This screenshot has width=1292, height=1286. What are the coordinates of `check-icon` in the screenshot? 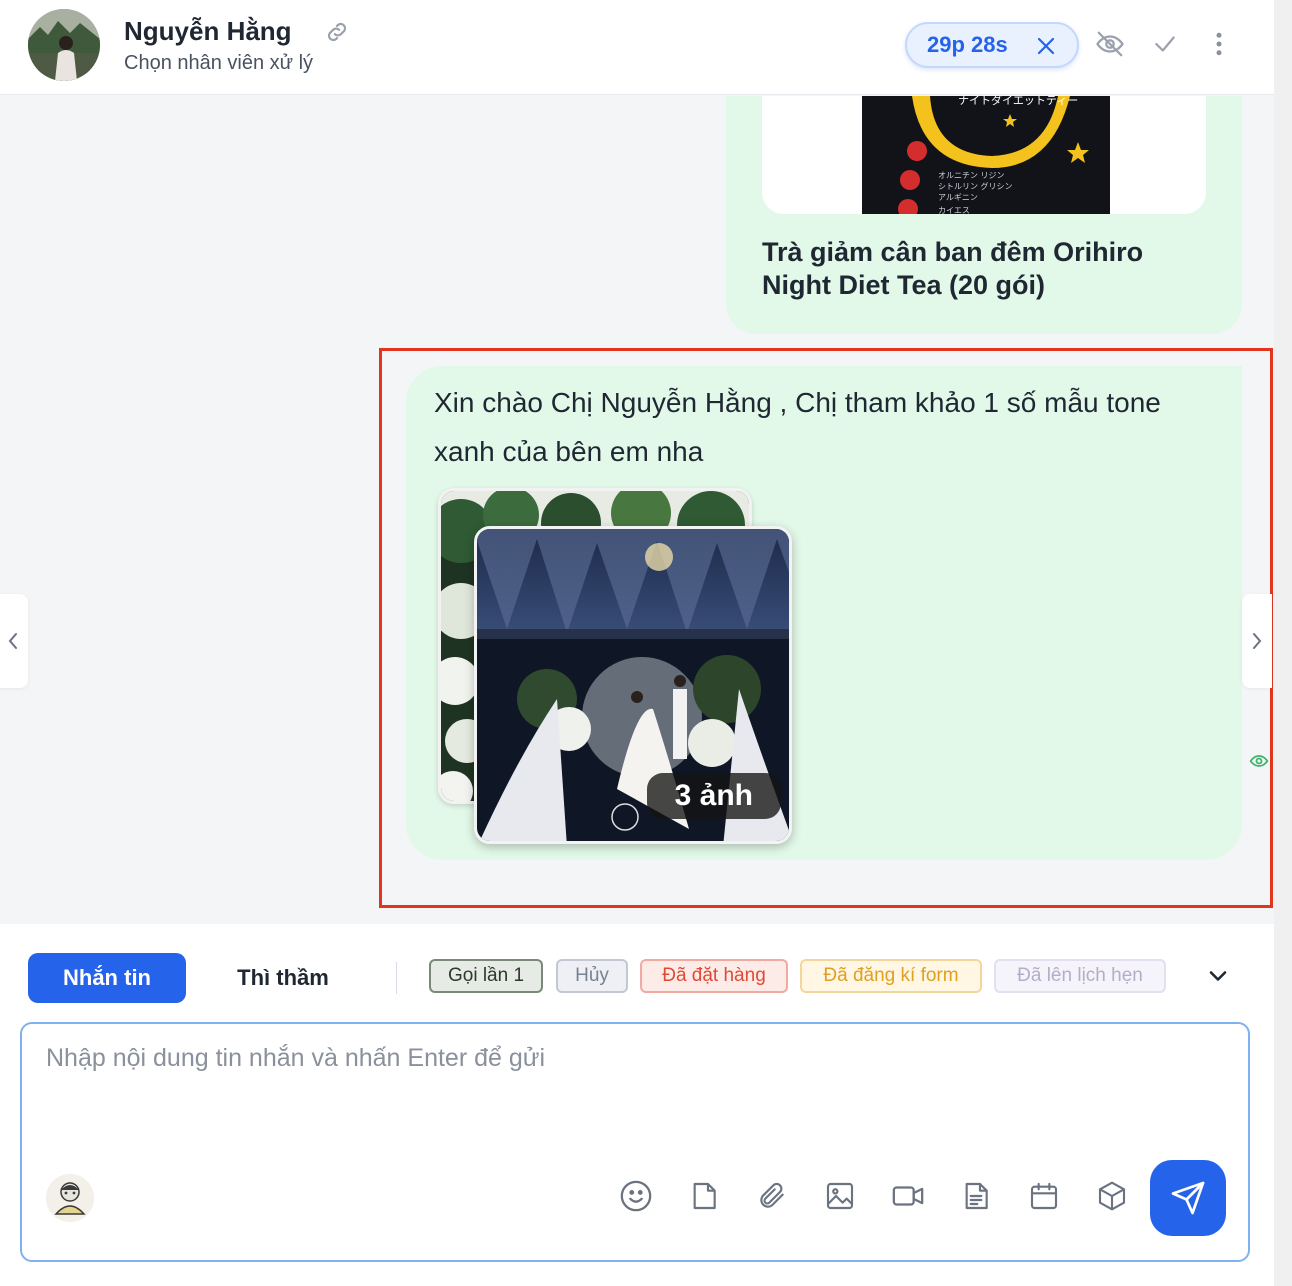 It's located at (1165, 44).